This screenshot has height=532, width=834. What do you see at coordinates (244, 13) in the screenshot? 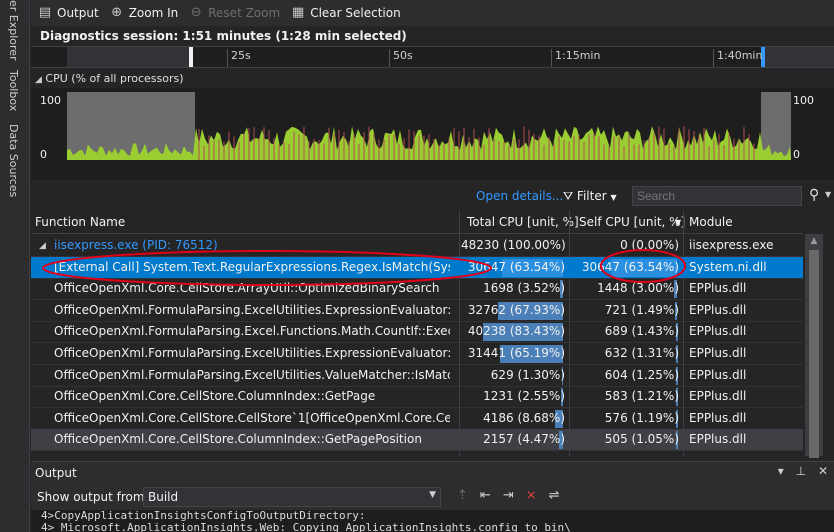
I see `reset-zoom-label: Reset Zoom` at bounding box center [244, 13].